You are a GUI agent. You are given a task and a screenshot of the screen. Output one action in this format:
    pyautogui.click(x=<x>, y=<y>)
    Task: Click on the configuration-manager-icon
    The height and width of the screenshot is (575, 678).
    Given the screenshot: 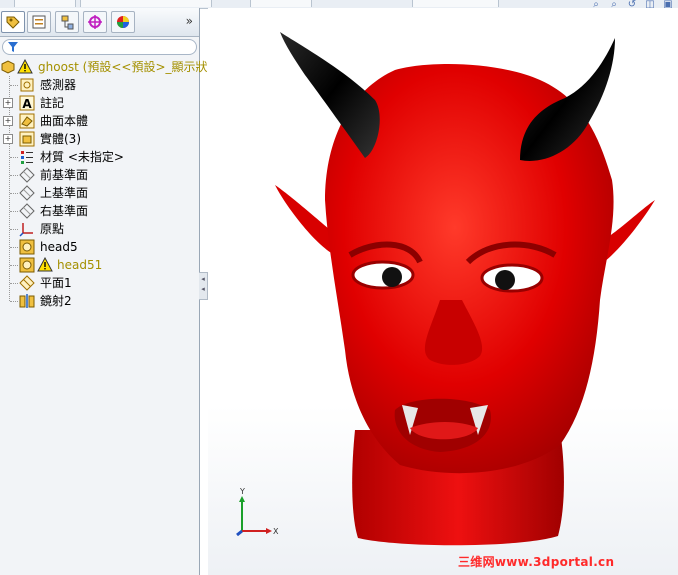 What is the action you would take?
    pyautogui.click(x=67, y=22)
    